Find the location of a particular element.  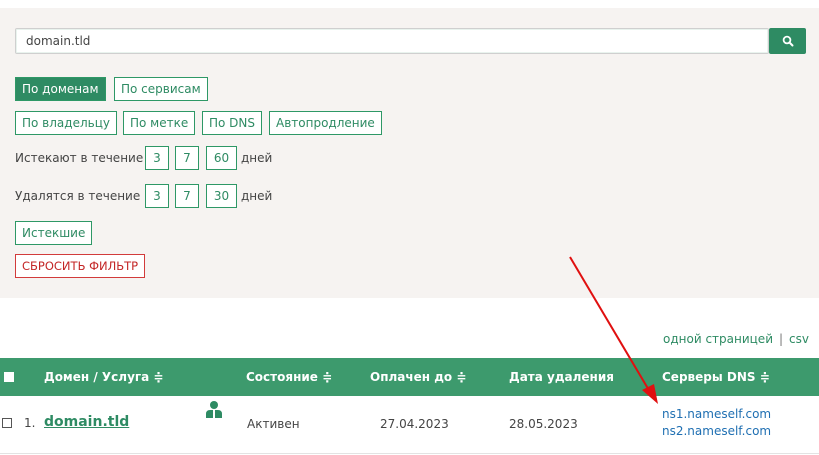

filter-by-services-button: По сервисам is located at coordinates (161, 89).